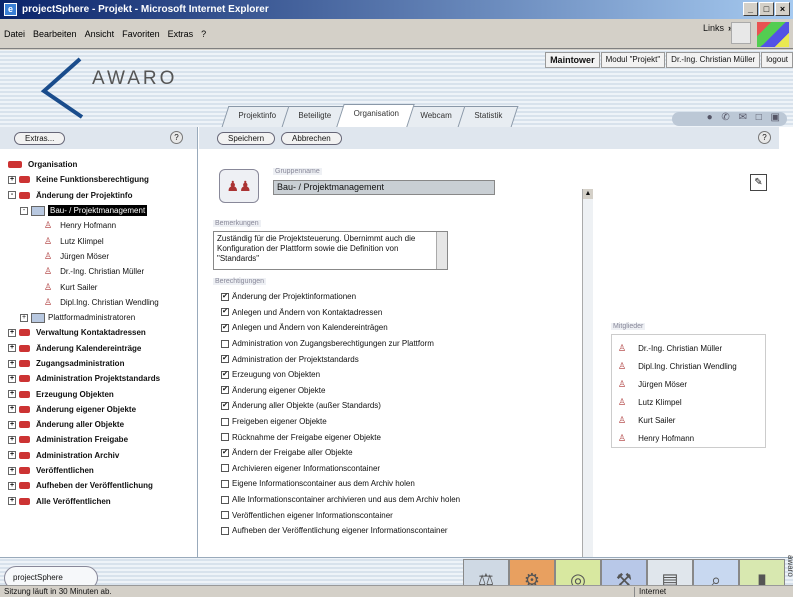  Describe the element at coordinates (102, 378) in the screenshot. I see `tree-item: + Administration Projektstandards` at that location.